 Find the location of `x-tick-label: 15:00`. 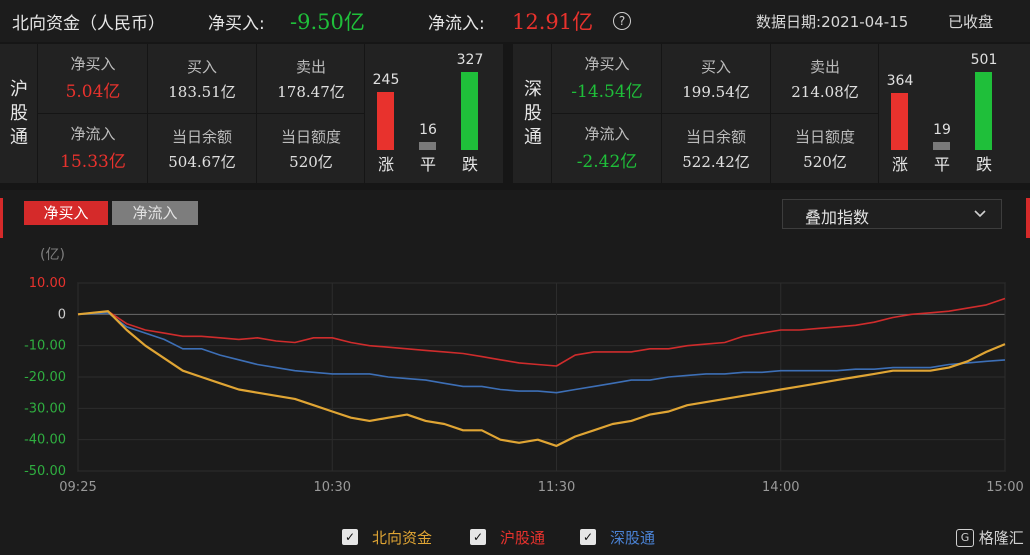

x-tick-label: 15:00 is located at coordinates (1004, 487).